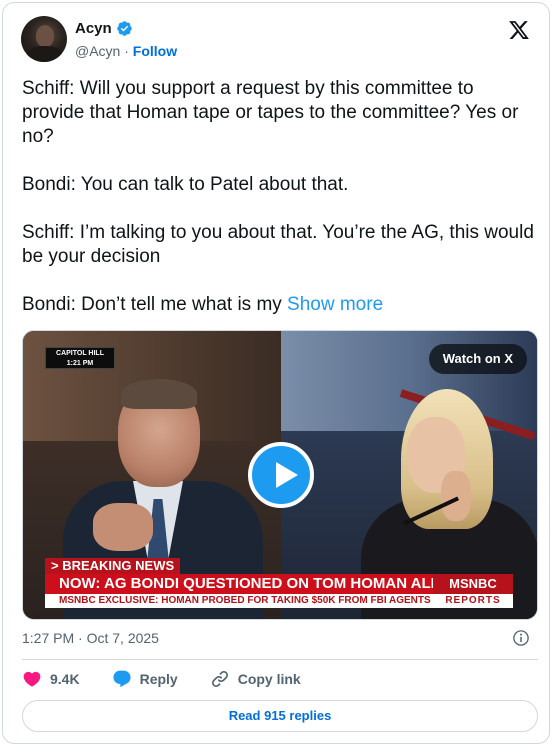 Image resolution: width=554 pixels, height=748 pixels. Describe the element at coordinates (219, 679) in the screenshot. I see `link-icon` at that location.